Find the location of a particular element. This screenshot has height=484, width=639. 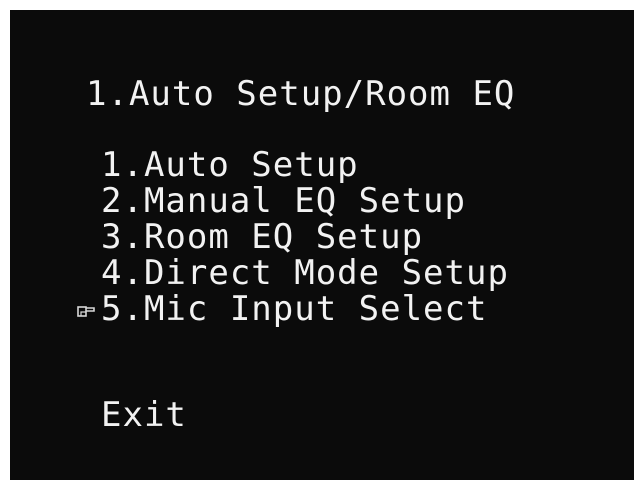

menu-item-label: 4.Direct Mode Setup is located at coordinates (305, 273).